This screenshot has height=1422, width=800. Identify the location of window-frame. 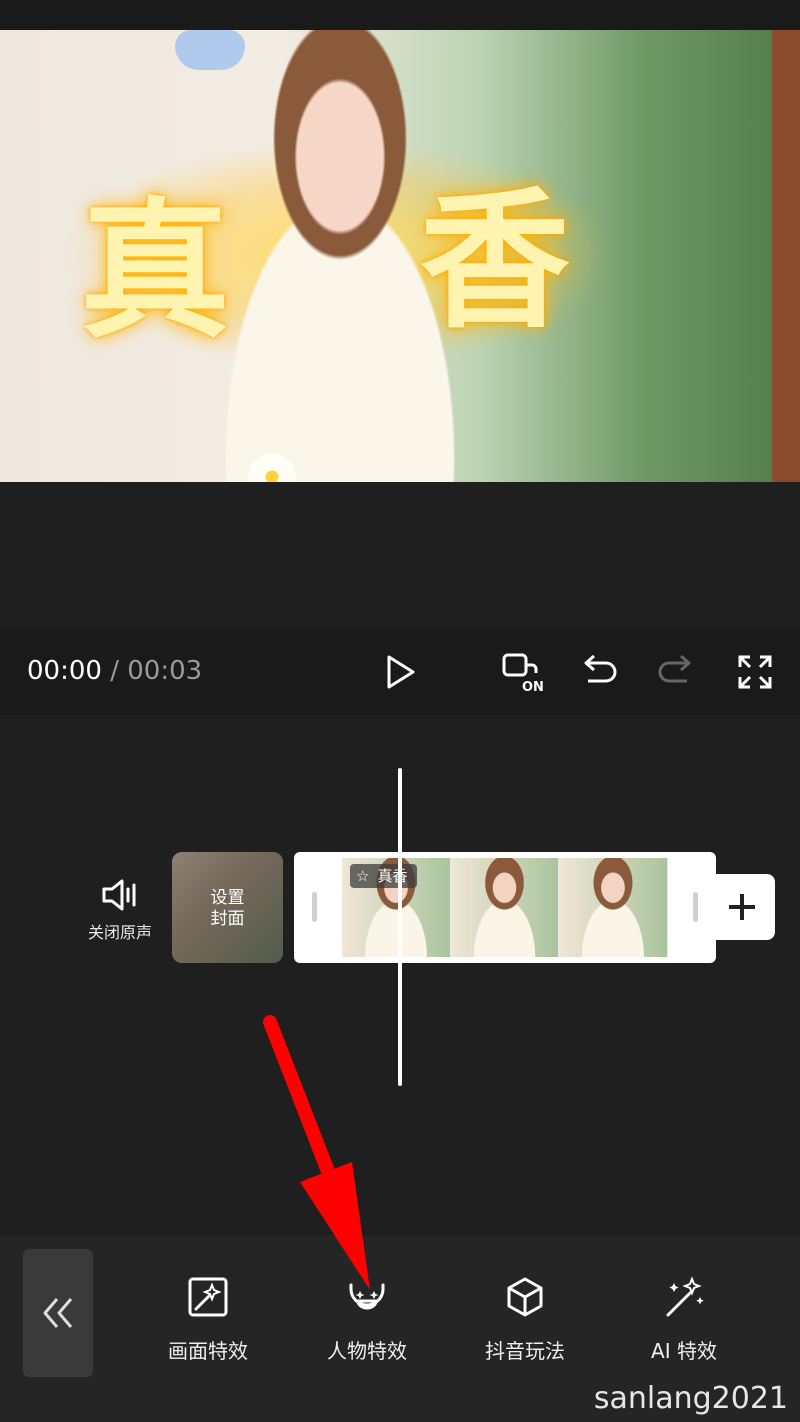
(786, 256).